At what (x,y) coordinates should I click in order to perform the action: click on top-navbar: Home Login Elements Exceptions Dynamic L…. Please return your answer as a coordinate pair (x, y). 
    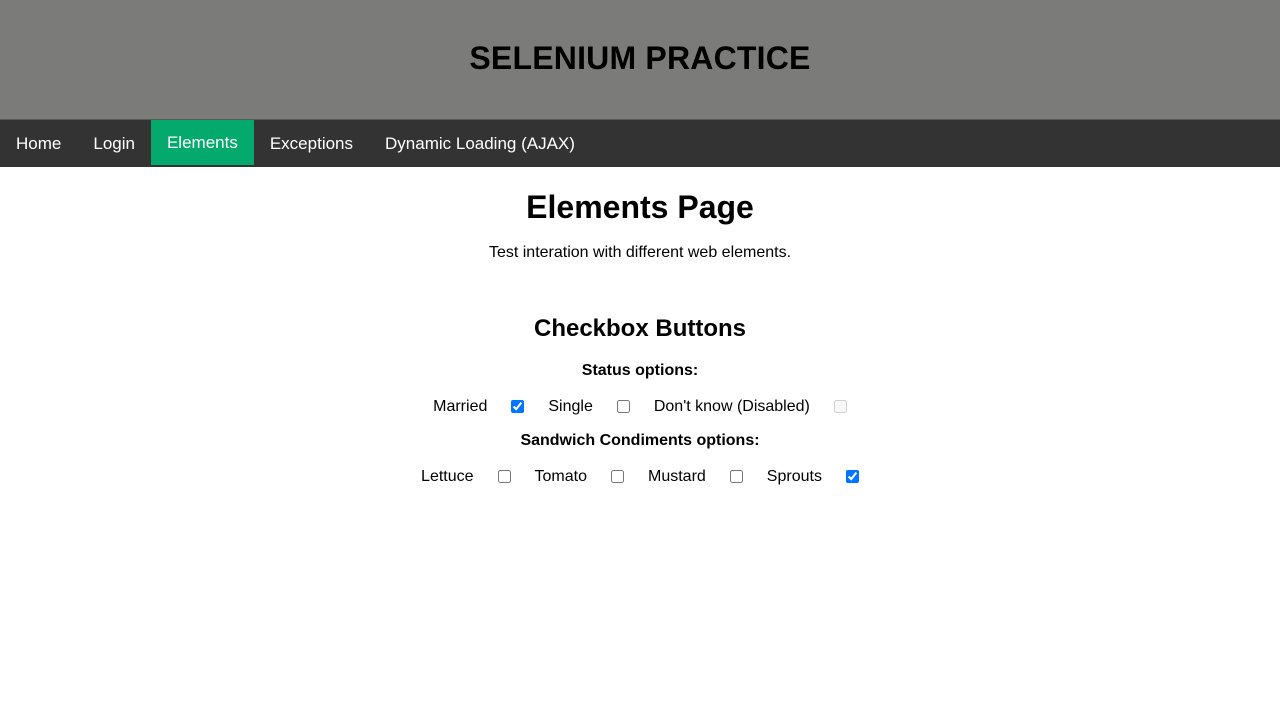
    Looking at the image, I should click on (640, 143).